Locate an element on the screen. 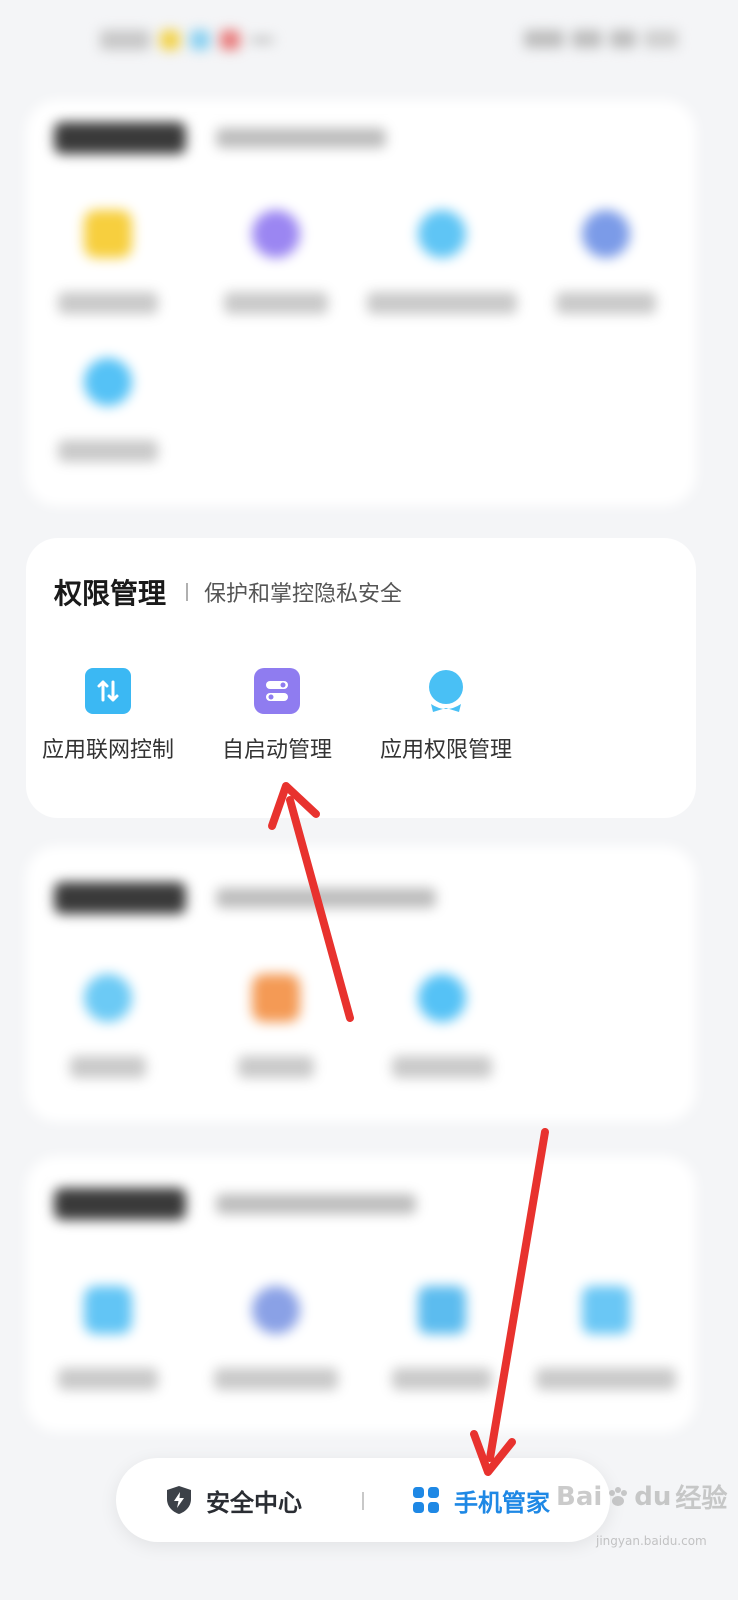 This screenshot has height=1600, width=738. nav-security-center: 安全中心 is located at coordinates (234, 1500).